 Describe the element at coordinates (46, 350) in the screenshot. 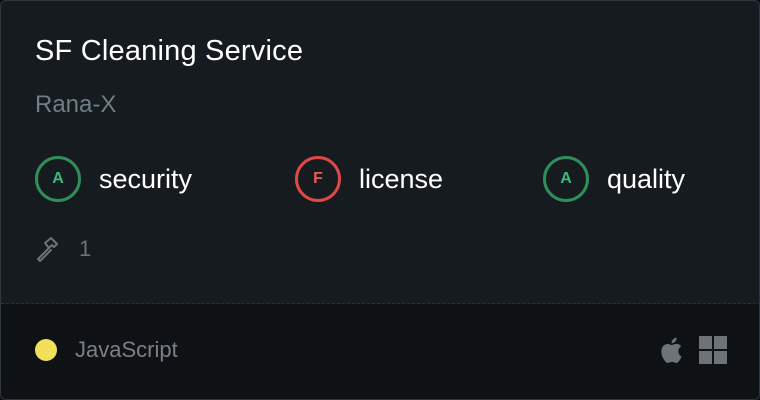

I see `language-color-dot` at that location.